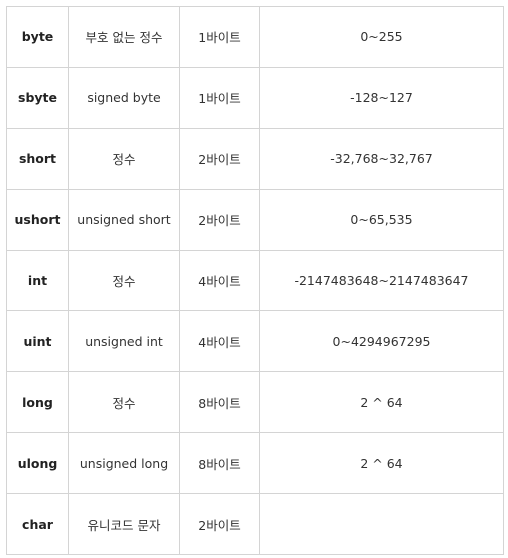 This screenshot has width=508, height=558. Describe the element at coordinates (381, 97) in the screenshot. I see `range-cell: -128~127` at that location.